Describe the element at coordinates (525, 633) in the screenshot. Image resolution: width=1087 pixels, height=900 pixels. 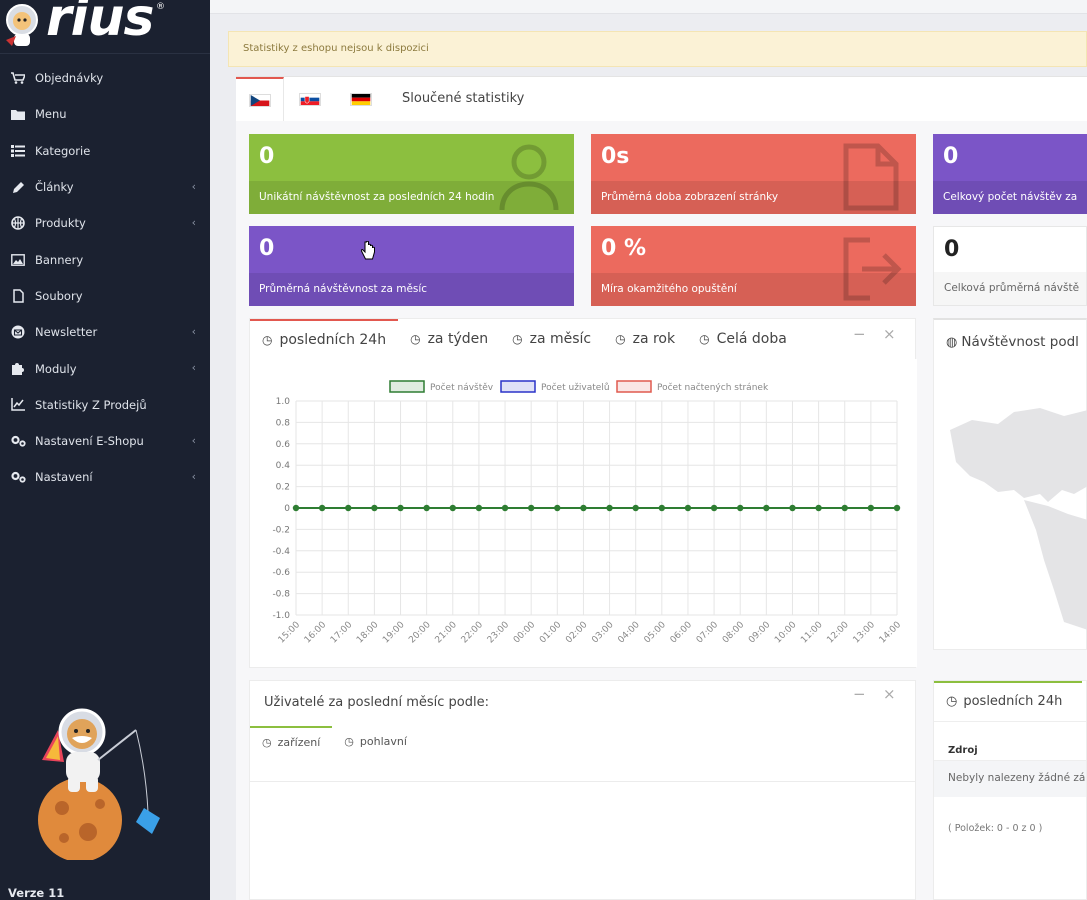
I see `x-tick-label: 00:00` at that location.